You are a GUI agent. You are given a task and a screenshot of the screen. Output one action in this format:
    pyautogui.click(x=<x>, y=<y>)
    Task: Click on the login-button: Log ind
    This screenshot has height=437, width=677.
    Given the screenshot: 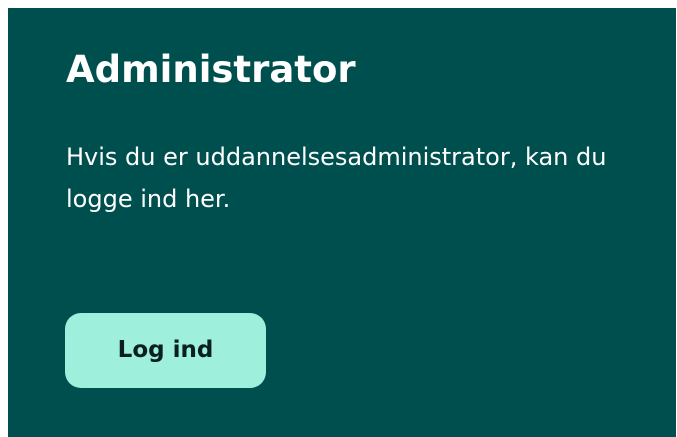 What is the action you would take?
    pyautogui.click(x=165, y=350)
    